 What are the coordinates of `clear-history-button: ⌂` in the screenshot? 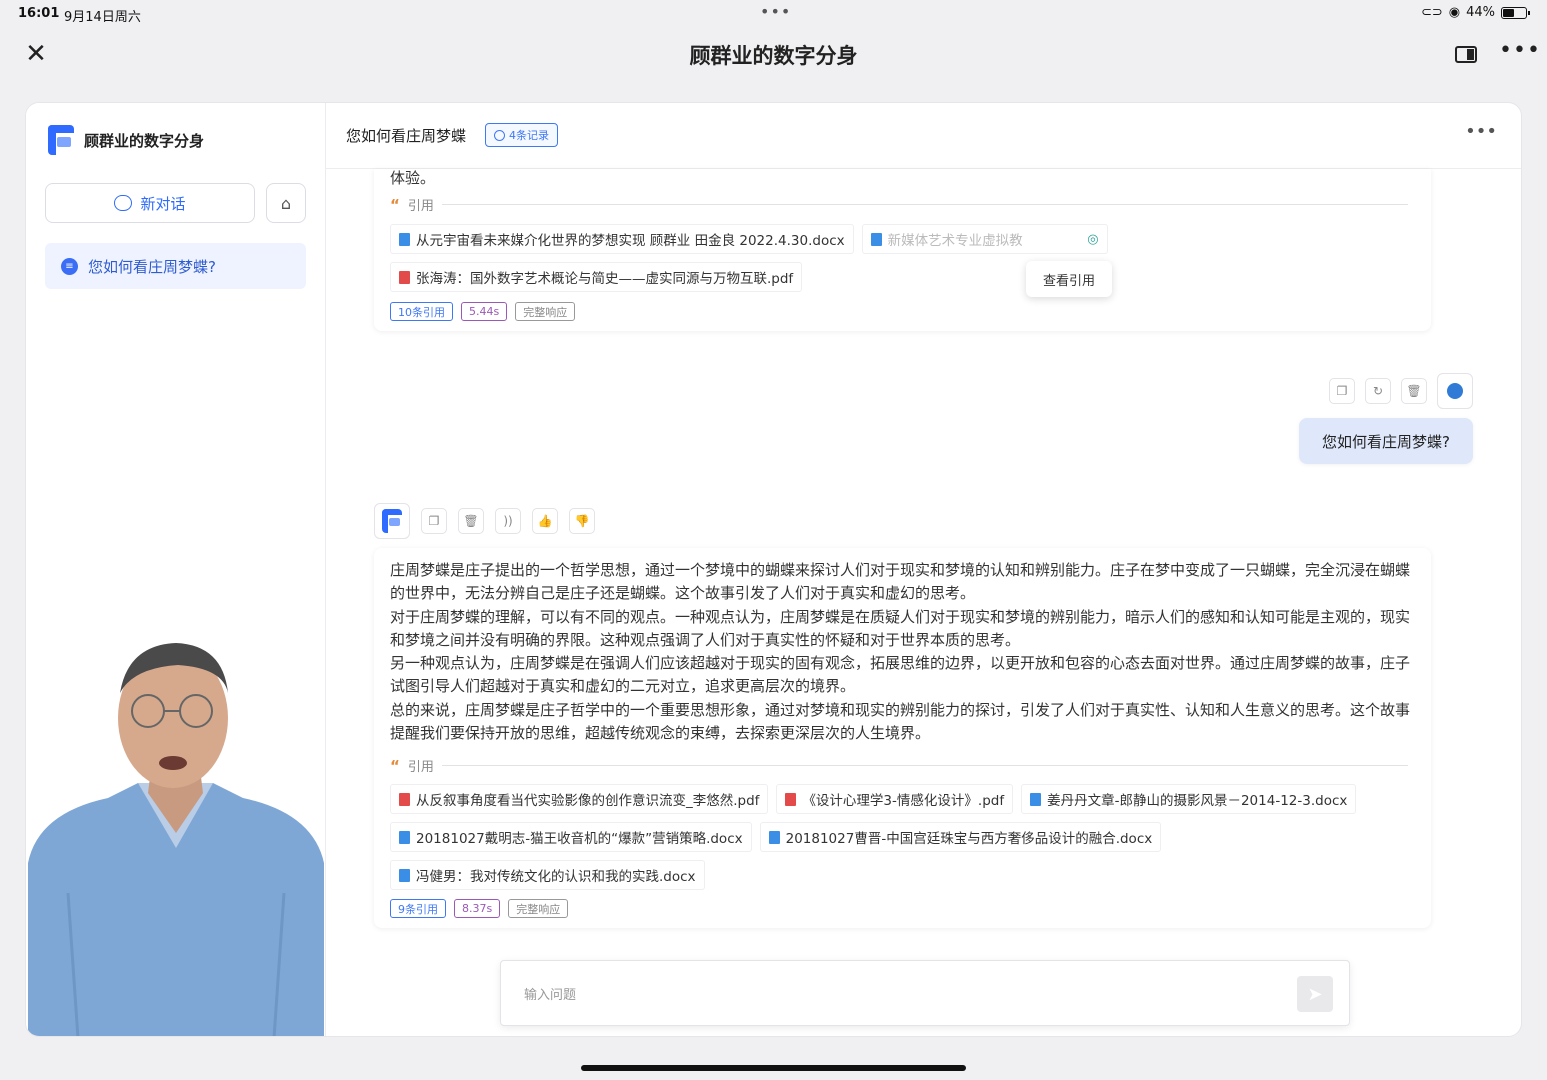 It's located at (286, 203).